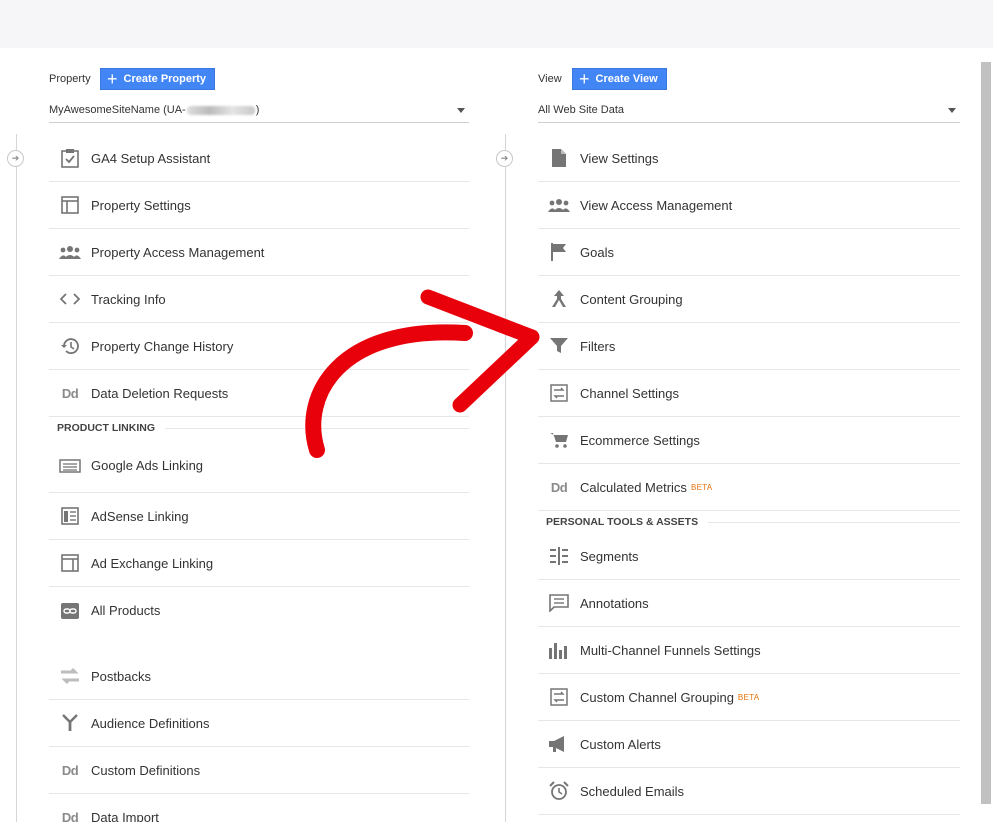 Image resolution: width=993 pixels, height=822 pixels. Describe the element at coordinates (749, 744) in the screenshot. I see `menu-item-custom-alerts: Custom Alerts` at that location.